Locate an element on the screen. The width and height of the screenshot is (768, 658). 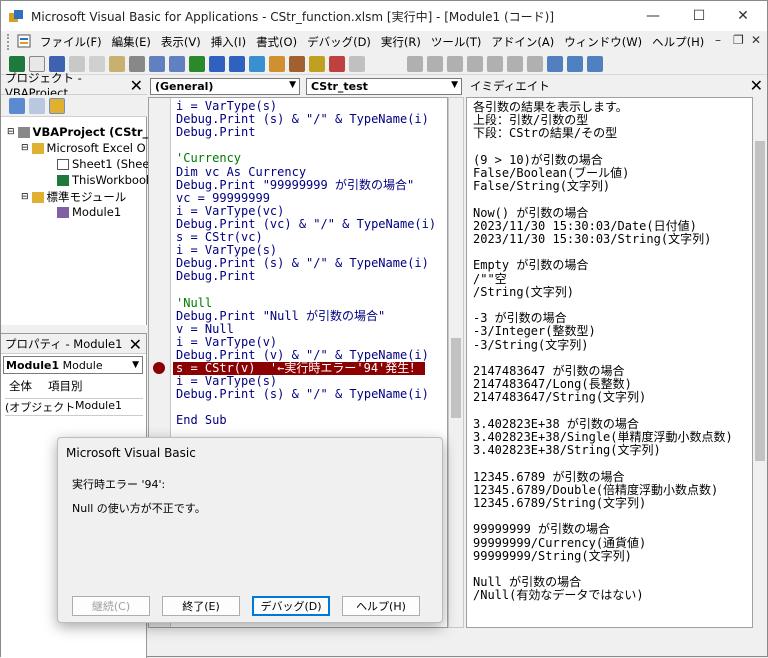
debug-button: デバッグ(D) is located at coordinates (291, 606).